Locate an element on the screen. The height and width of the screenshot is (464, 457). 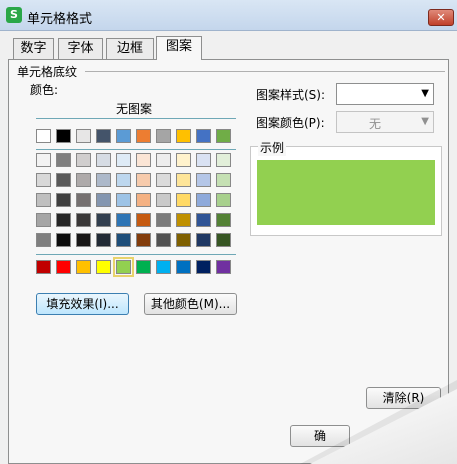
tab-number: 数字 is located at coordinates (33, 48).